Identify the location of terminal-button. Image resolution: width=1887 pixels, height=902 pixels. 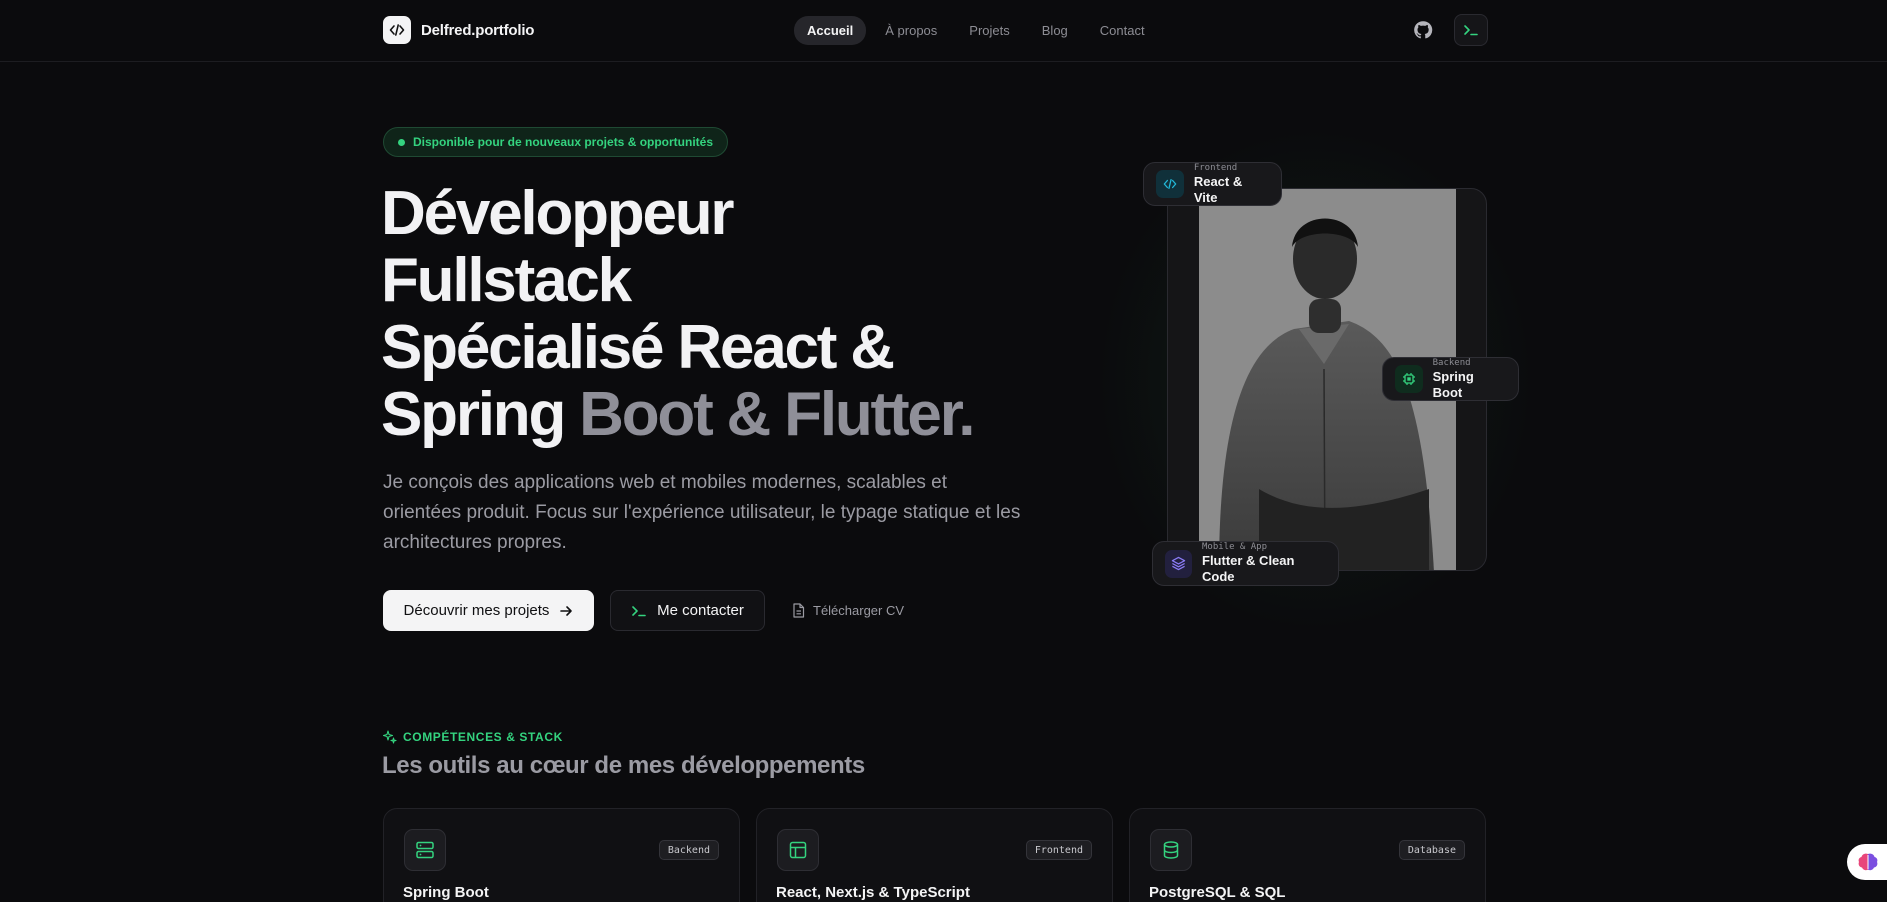
(1471, 30).